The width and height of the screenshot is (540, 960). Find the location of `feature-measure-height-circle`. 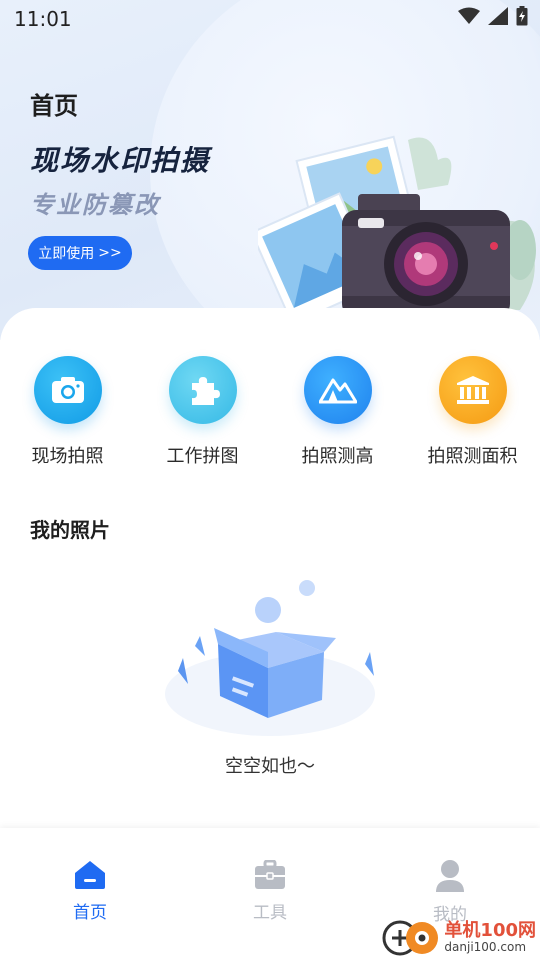

feature-measure-height-circle is located at coordinates (337, 390).